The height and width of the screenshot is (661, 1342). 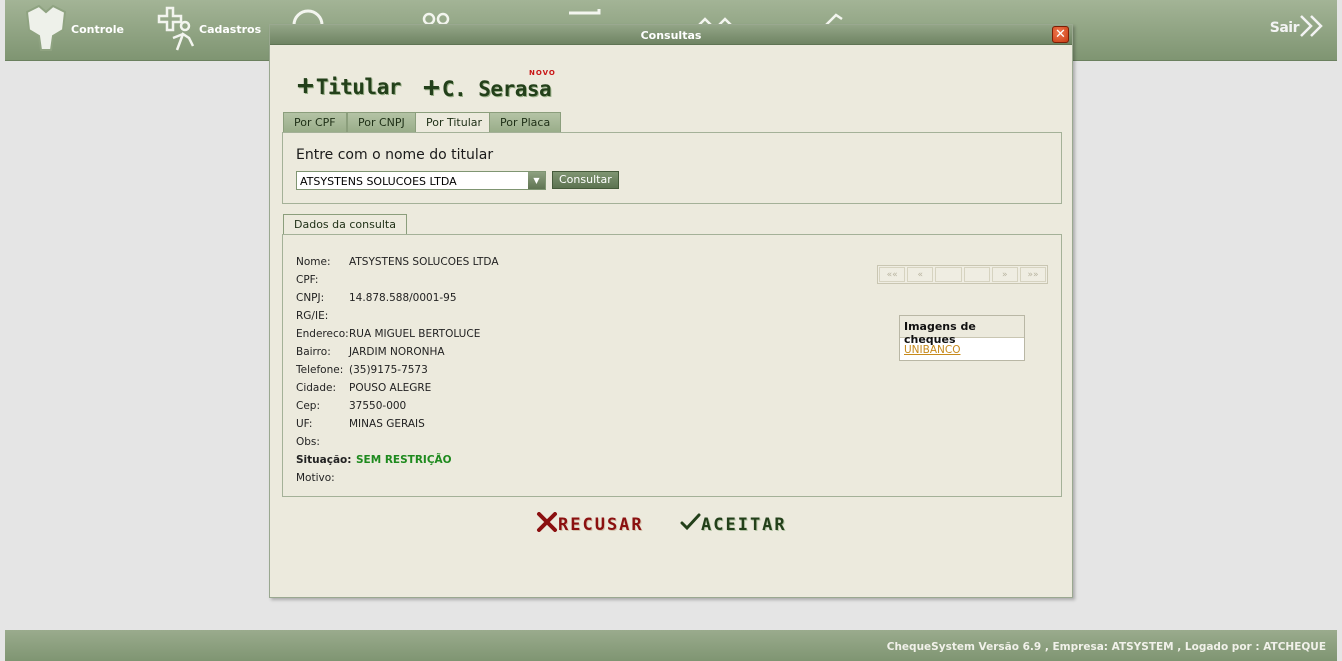 What do you see at coordinates (525, 122) in the screenshot?
I see `tab-por-placa: Por Placa` at bounding box center [525, 122].